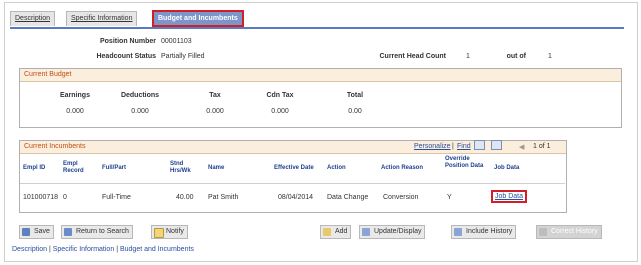 The width and height of the screenshot is (641, 265). Describe the element at coordinates (29, 249) in the screenshot. I see `footer-link-description: Description` at that location.